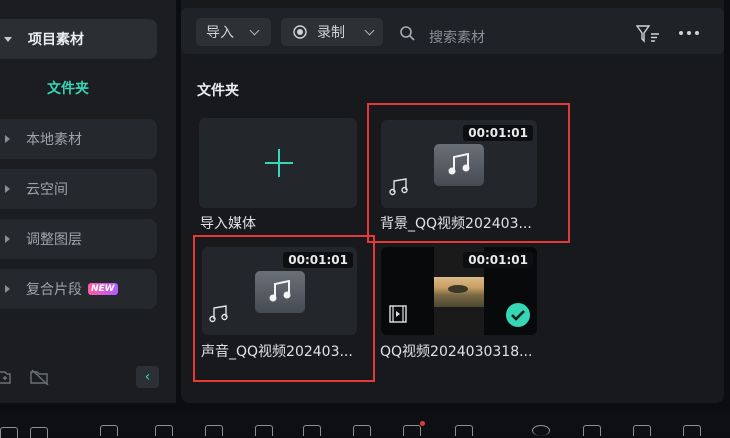 The height and width of the screenshot is (438, 730). I want to click on search-icon, so click(407, 33).